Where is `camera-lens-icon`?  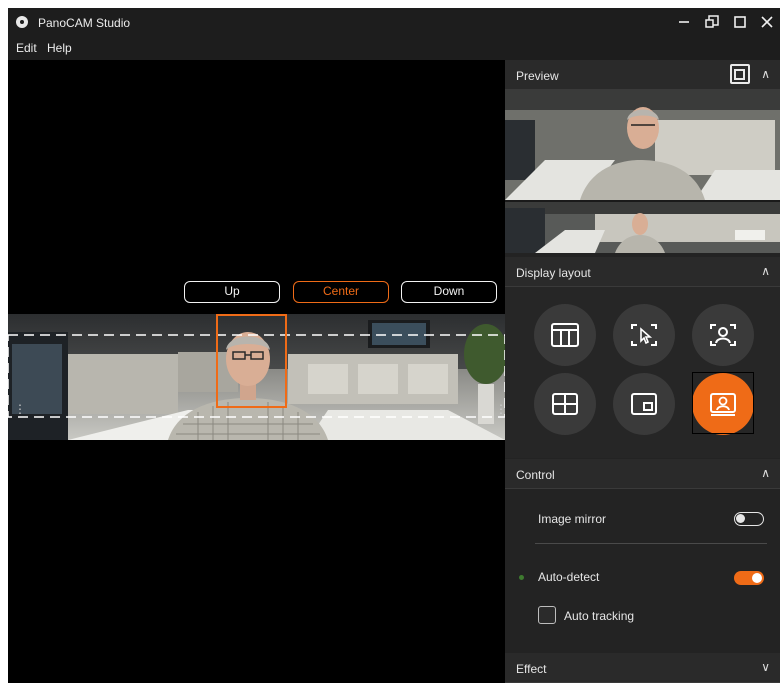 camera-lens-icon is located at coordinates (22, 22).